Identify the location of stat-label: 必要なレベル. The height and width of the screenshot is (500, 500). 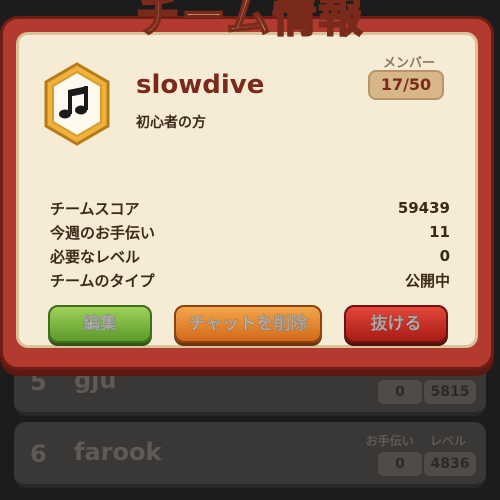
(95, 256).